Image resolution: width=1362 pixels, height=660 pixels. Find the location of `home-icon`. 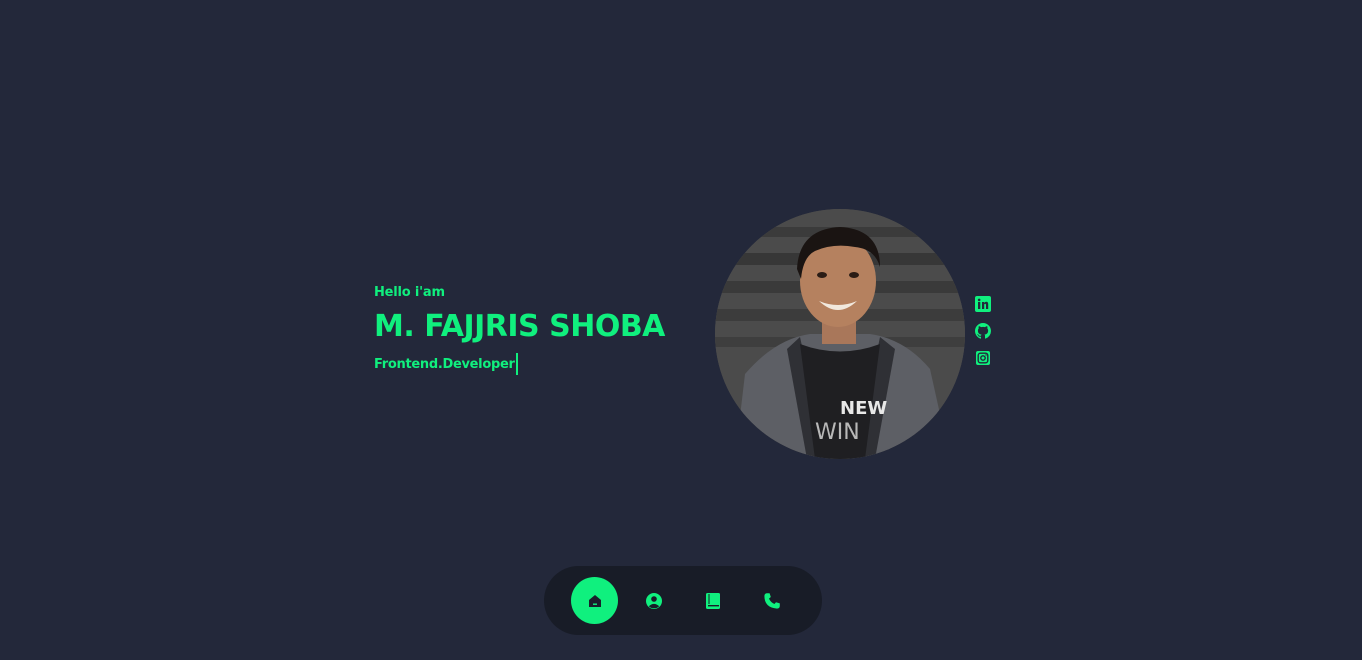

home-icon is located at coordinates (594, 600).